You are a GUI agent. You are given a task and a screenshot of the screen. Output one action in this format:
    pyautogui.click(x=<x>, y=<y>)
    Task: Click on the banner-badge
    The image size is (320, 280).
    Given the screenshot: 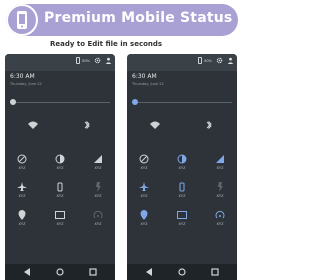 What is the action you would take?
    pyautogui.click(x=22, y=20)
    